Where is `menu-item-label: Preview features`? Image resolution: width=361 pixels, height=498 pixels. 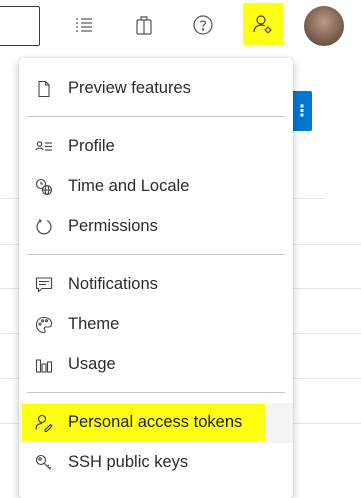
menu-item-label: Preview features is located at coordinates (129, 88).